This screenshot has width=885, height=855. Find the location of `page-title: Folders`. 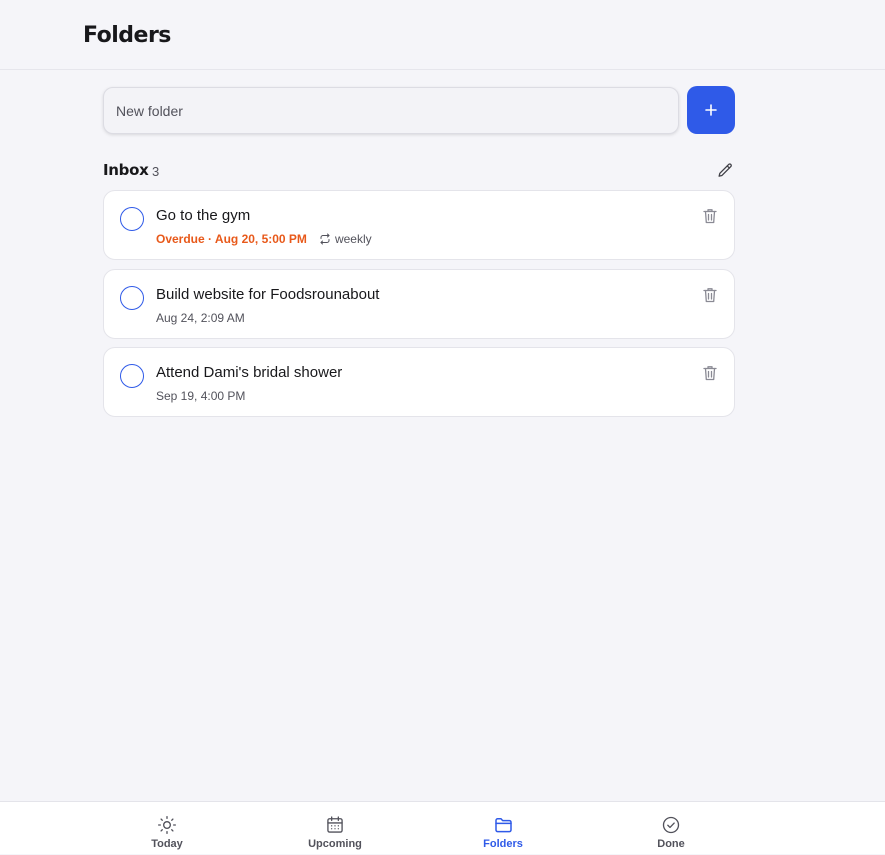

page-title: Folders is located at coordinates (127, 35).